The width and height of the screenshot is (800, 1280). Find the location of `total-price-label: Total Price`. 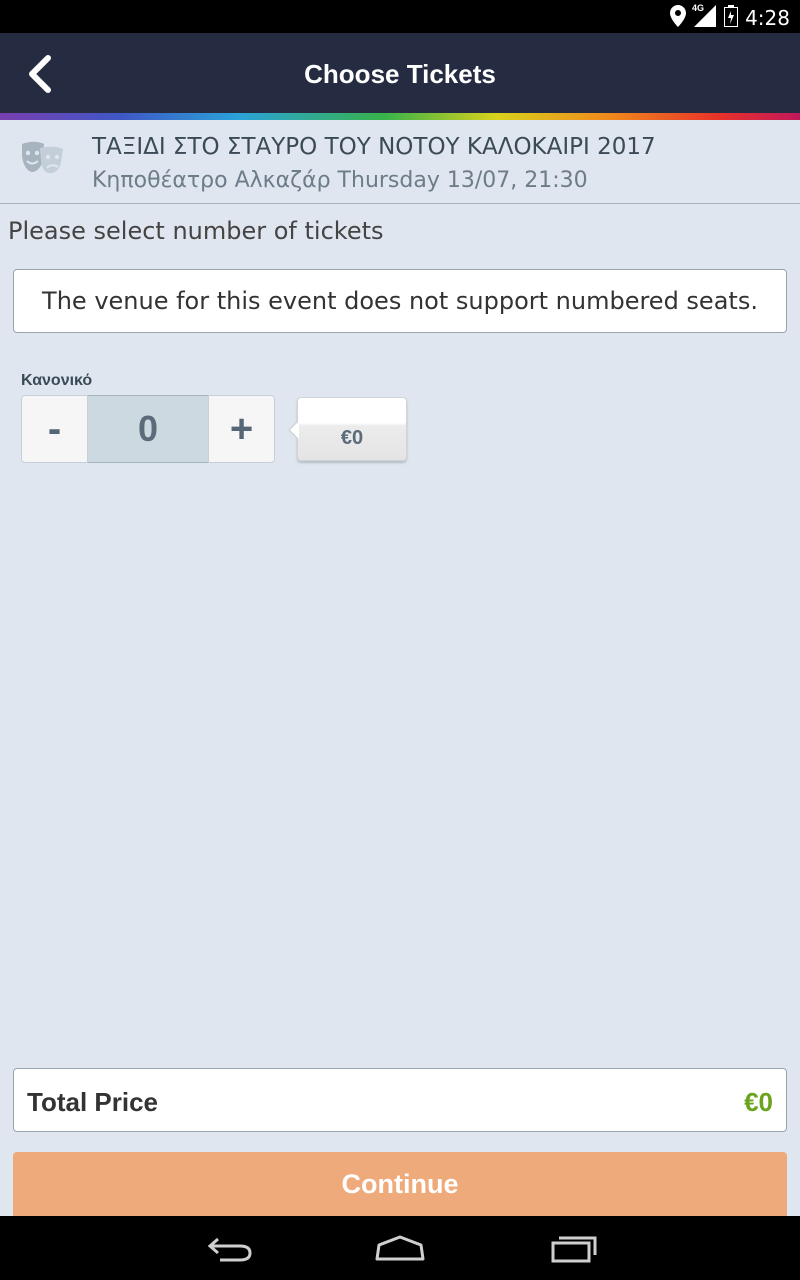

total-price-label: Total Price is located at coordinates (93, 1102).